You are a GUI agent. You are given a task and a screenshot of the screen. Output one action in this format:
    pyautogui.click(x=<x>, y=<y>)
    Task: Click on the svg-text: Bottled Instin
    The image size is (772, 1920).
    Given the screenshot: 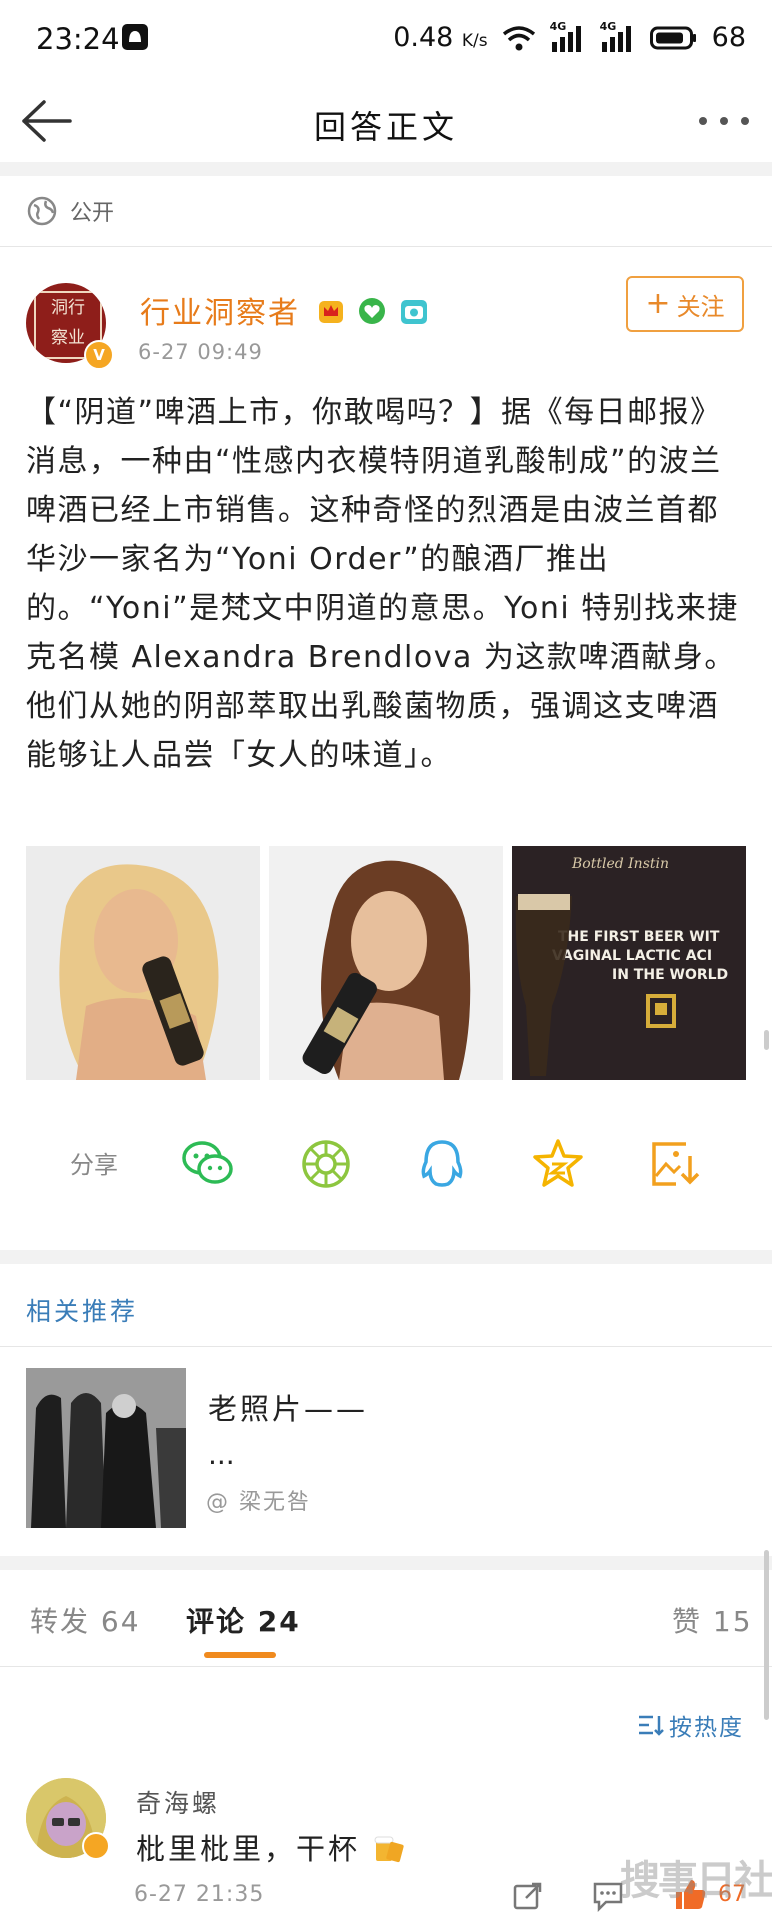 What is the action you would take?
    pyautogui.click(x=620, y=864)
    